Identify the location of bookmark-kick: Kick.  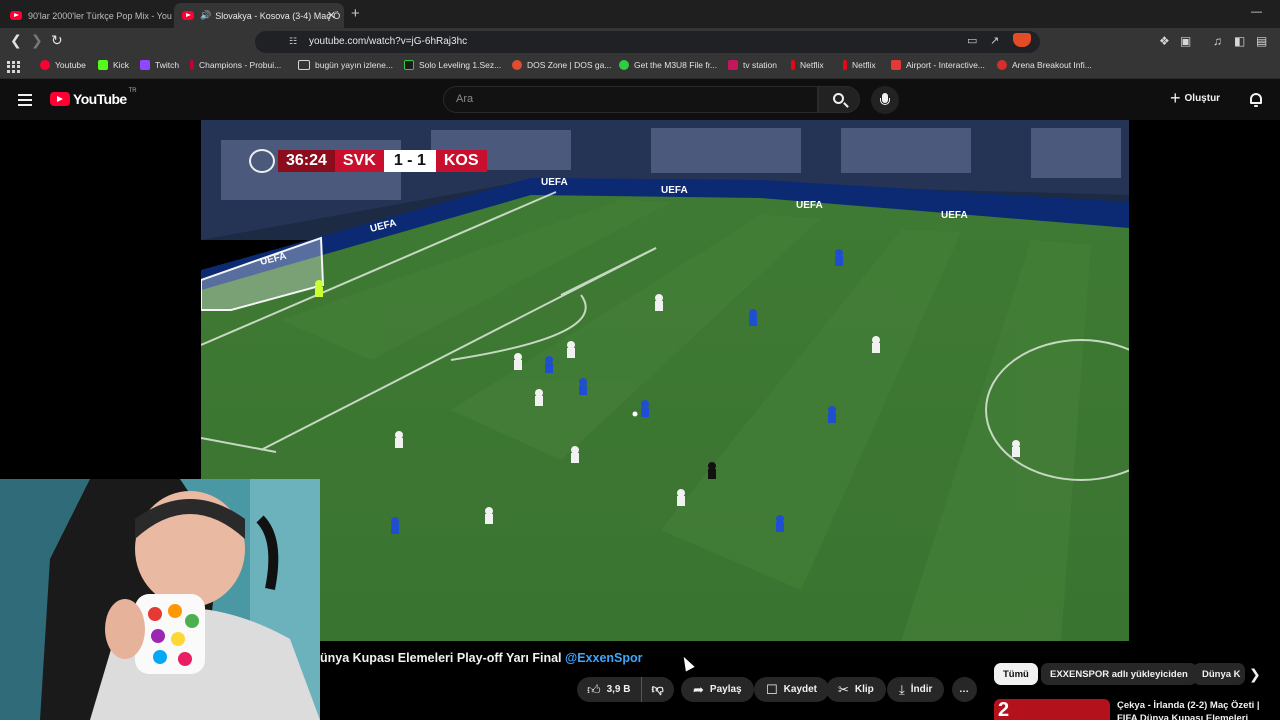
(113, 65).